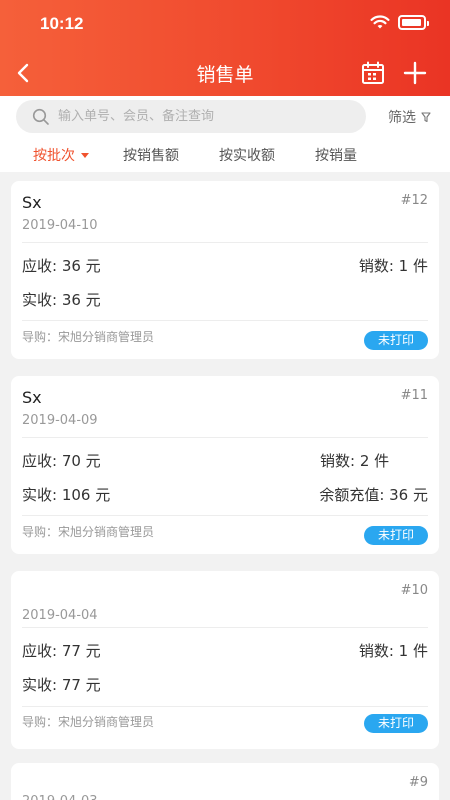 This screenshot has height=800, width=450. Describe the element at coordinates (426, 117) in the screenshot. I see `funnel-icon` at that location.